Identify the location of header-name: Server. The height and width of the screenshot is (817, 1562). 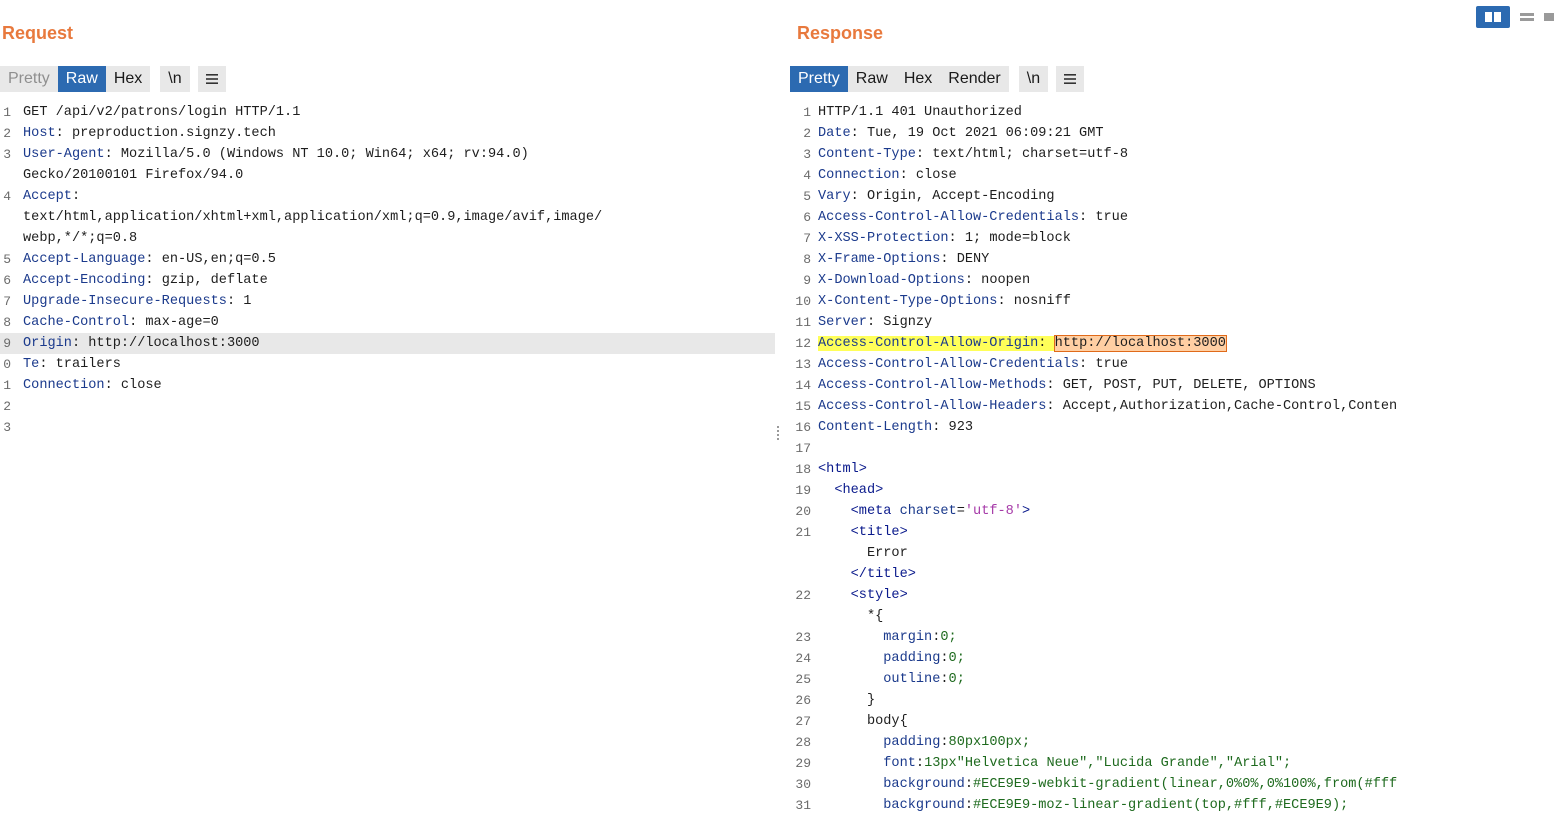
(842, 322).